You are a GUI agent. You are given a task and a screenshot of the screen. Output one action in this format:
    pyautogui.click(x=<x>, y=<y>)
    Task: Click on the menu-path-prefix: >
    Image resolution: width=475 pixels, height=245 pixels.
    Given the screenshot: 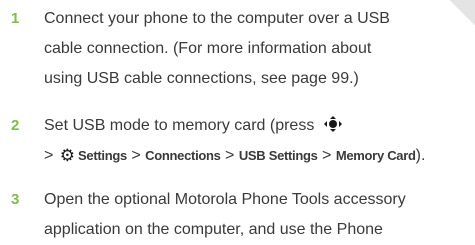 What is the action you would take?
    pyautogui.click(x=51, y=155)
    